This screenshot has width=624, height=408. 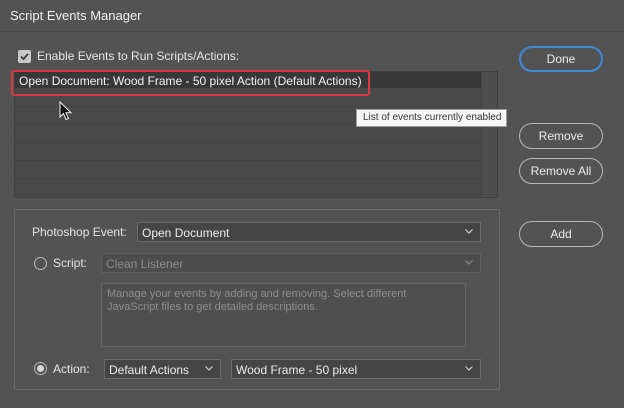 What do you see at coordinates (186, 233) in the screenshot?
I see `photoshop-event-value: Open Document` at bounding box center [186, 233].